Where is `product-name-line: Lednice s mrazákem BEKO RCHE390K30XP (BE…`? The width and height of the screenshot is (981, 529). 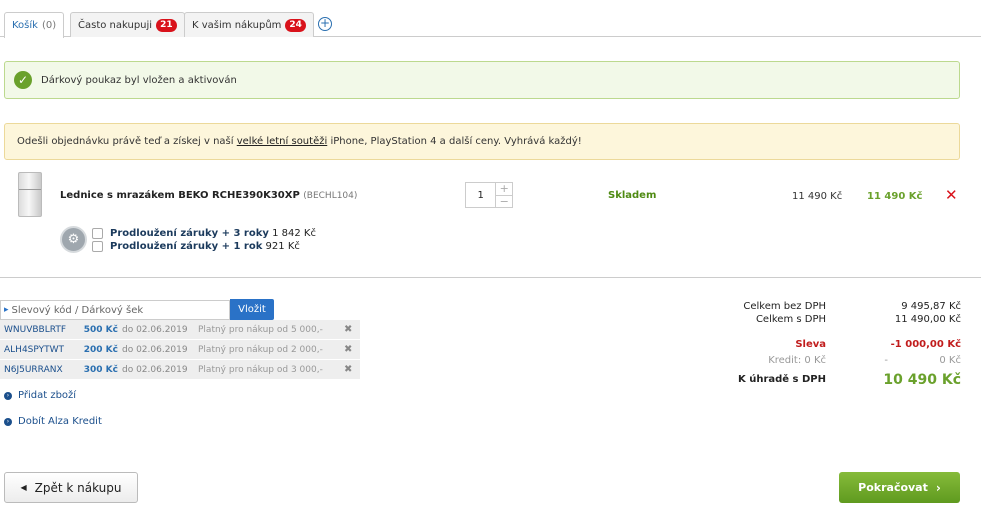
product-name-line: Lednice s mrazákem BEKO RCHE390K30XP (BE… is located at coordinates (208, 195).